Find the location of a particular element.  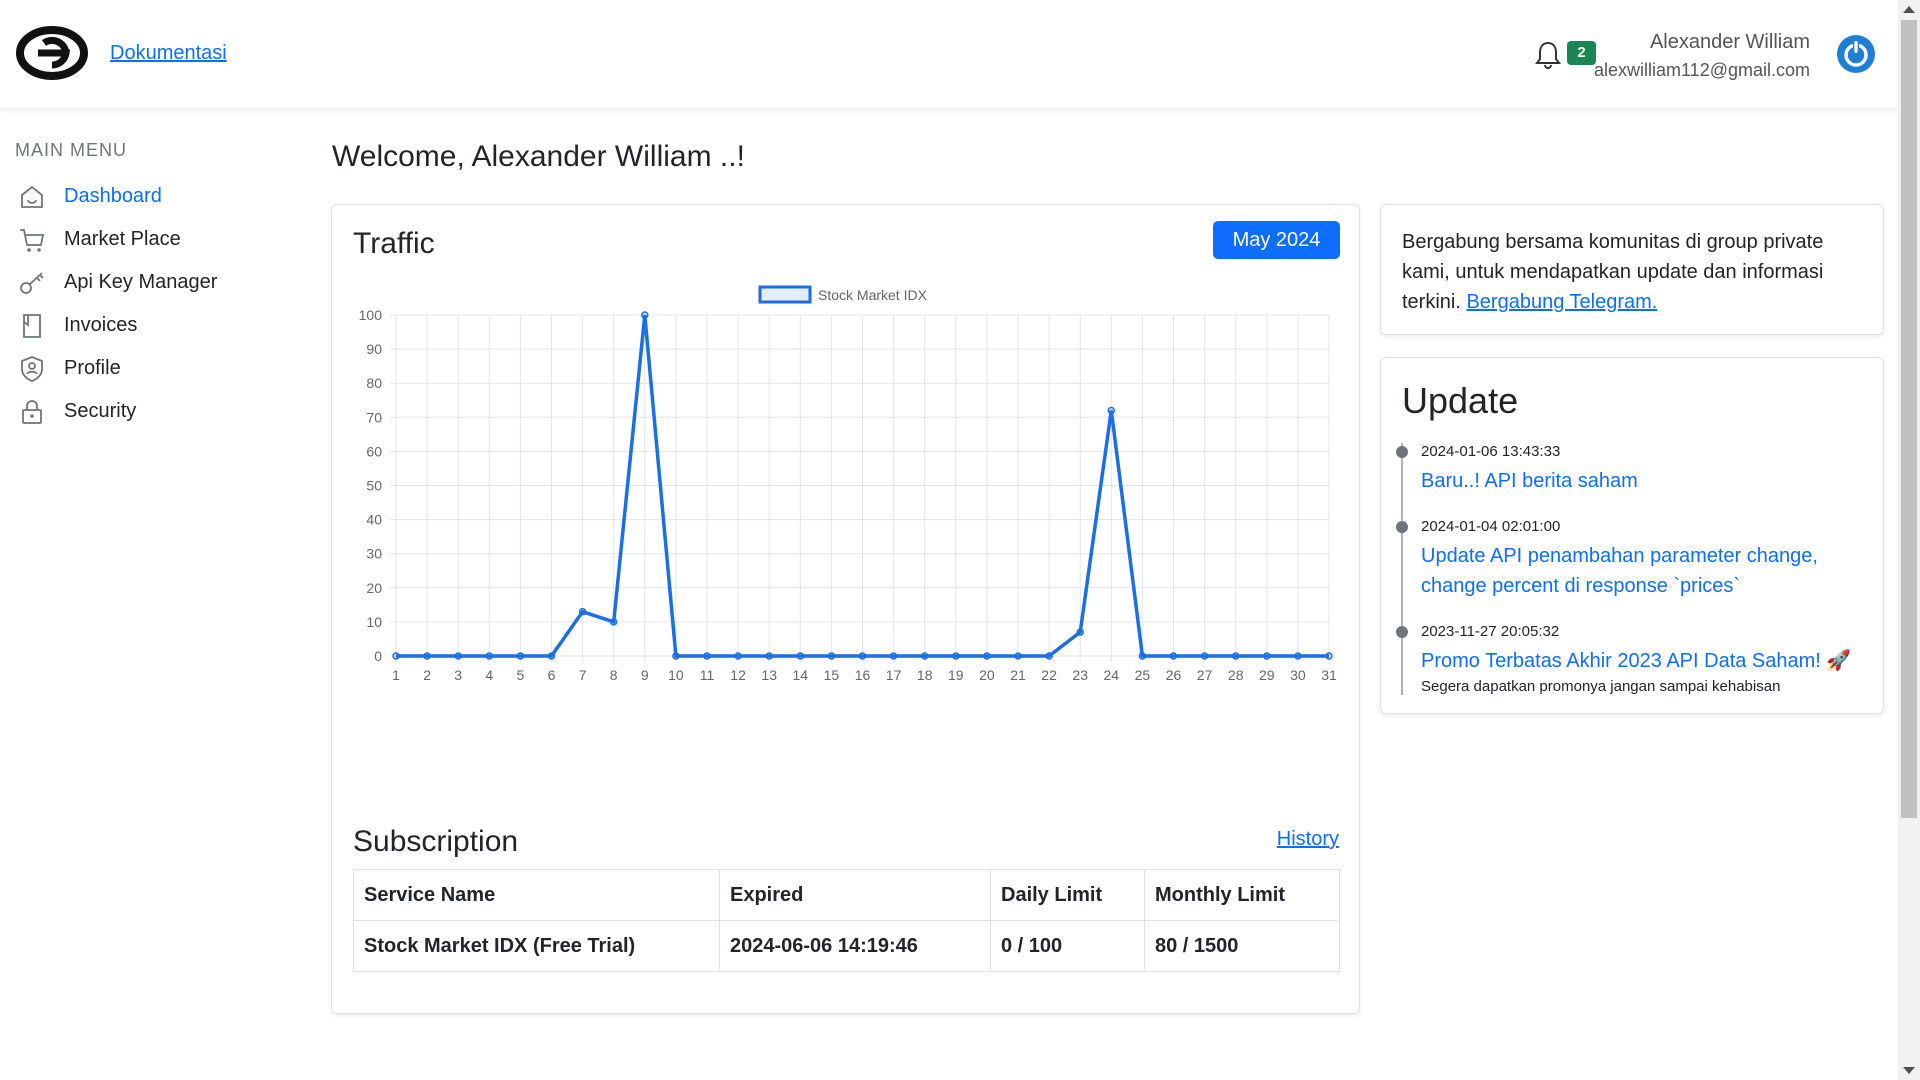

key-icon is located at coordinates (32, 283).